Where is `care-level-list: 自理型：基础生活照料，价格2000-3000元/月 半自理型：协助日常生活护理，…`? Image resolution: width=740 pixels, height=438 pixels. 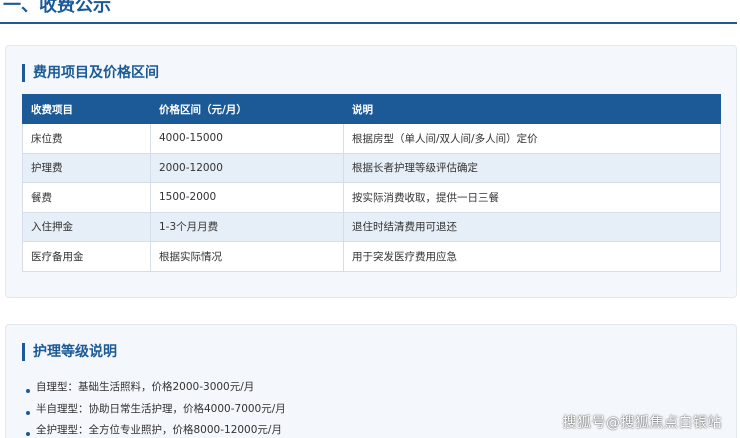
care-level-list: 自理型：基础生活照料，价格2000-3000元/月 半自理型：协助日常生活护理，… is located at coordinates (156, 407).